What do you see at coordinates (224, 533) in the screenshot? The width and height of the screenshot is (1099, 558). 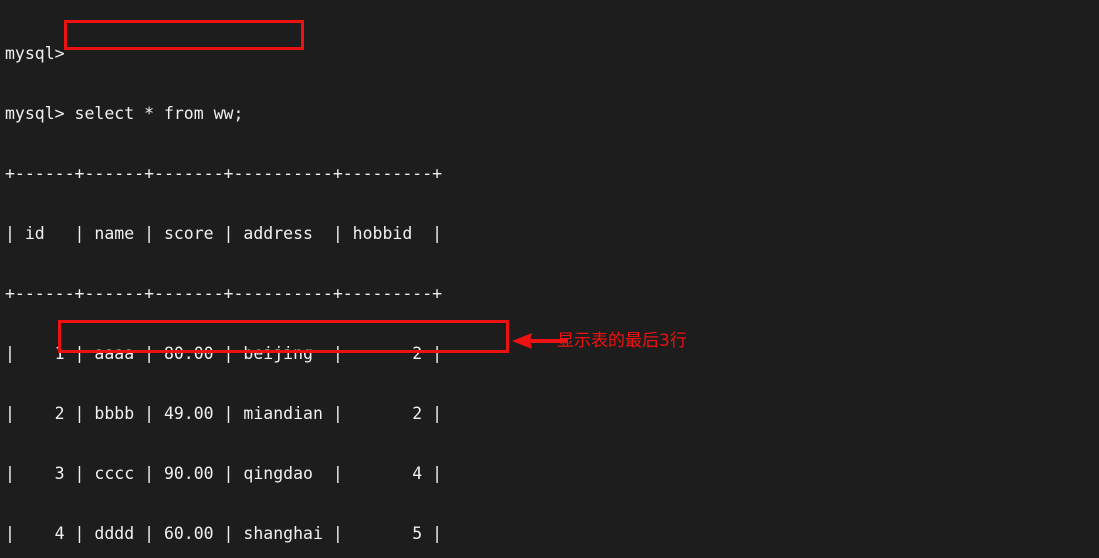 I see `table-row: | 4 | dddd | 60.00 | shanghai | 5 |` at bounding box center [224, 533].